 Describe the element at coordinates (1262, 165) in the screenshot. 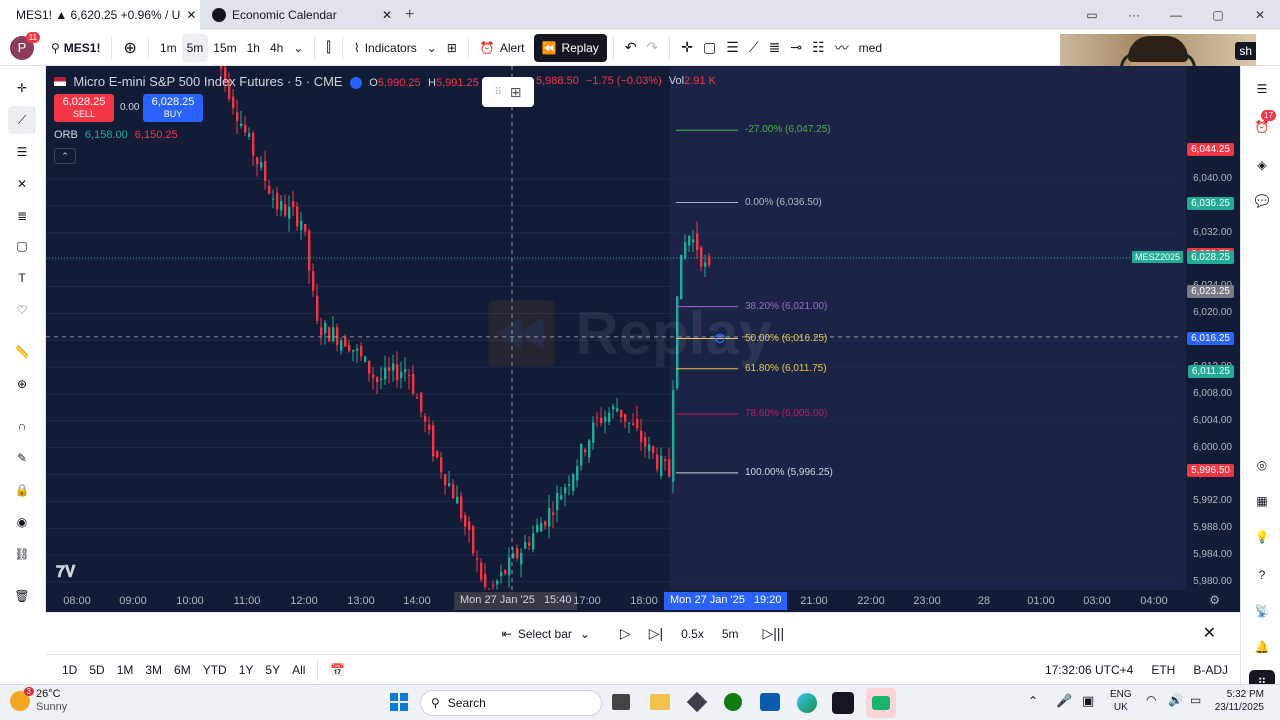

I see `layers-icon: ◈` at that location.